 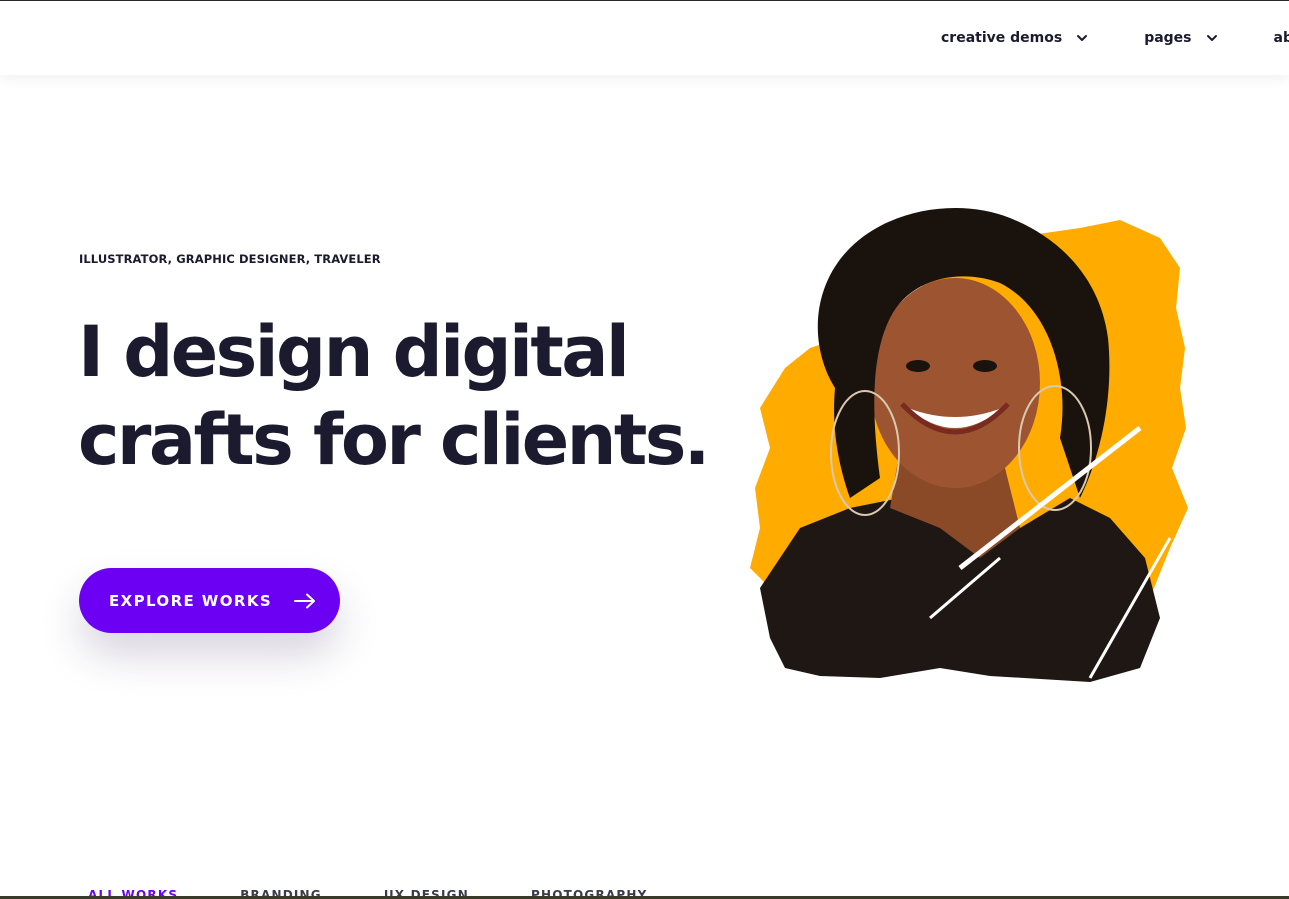 I want to click on explore-works-label: EXPLORE WORKS, so click(x=191, y=600).